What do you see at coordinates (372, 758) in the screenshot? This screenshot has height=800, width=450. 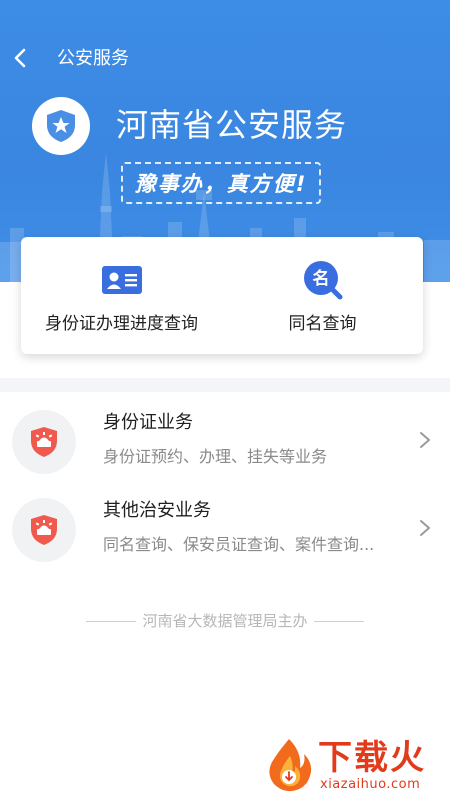 I see `watermark-brand: 下载火` at bounding box center [372, 758].